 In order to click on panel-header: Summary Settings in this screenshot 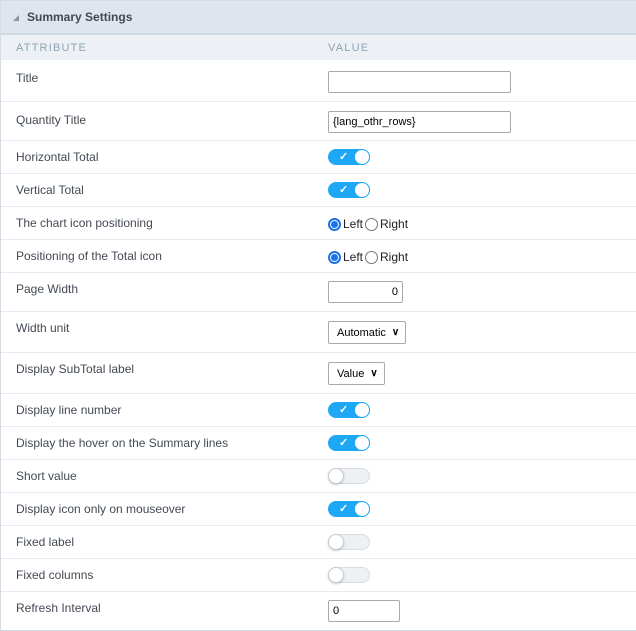, I will do `click(318, 18)`.